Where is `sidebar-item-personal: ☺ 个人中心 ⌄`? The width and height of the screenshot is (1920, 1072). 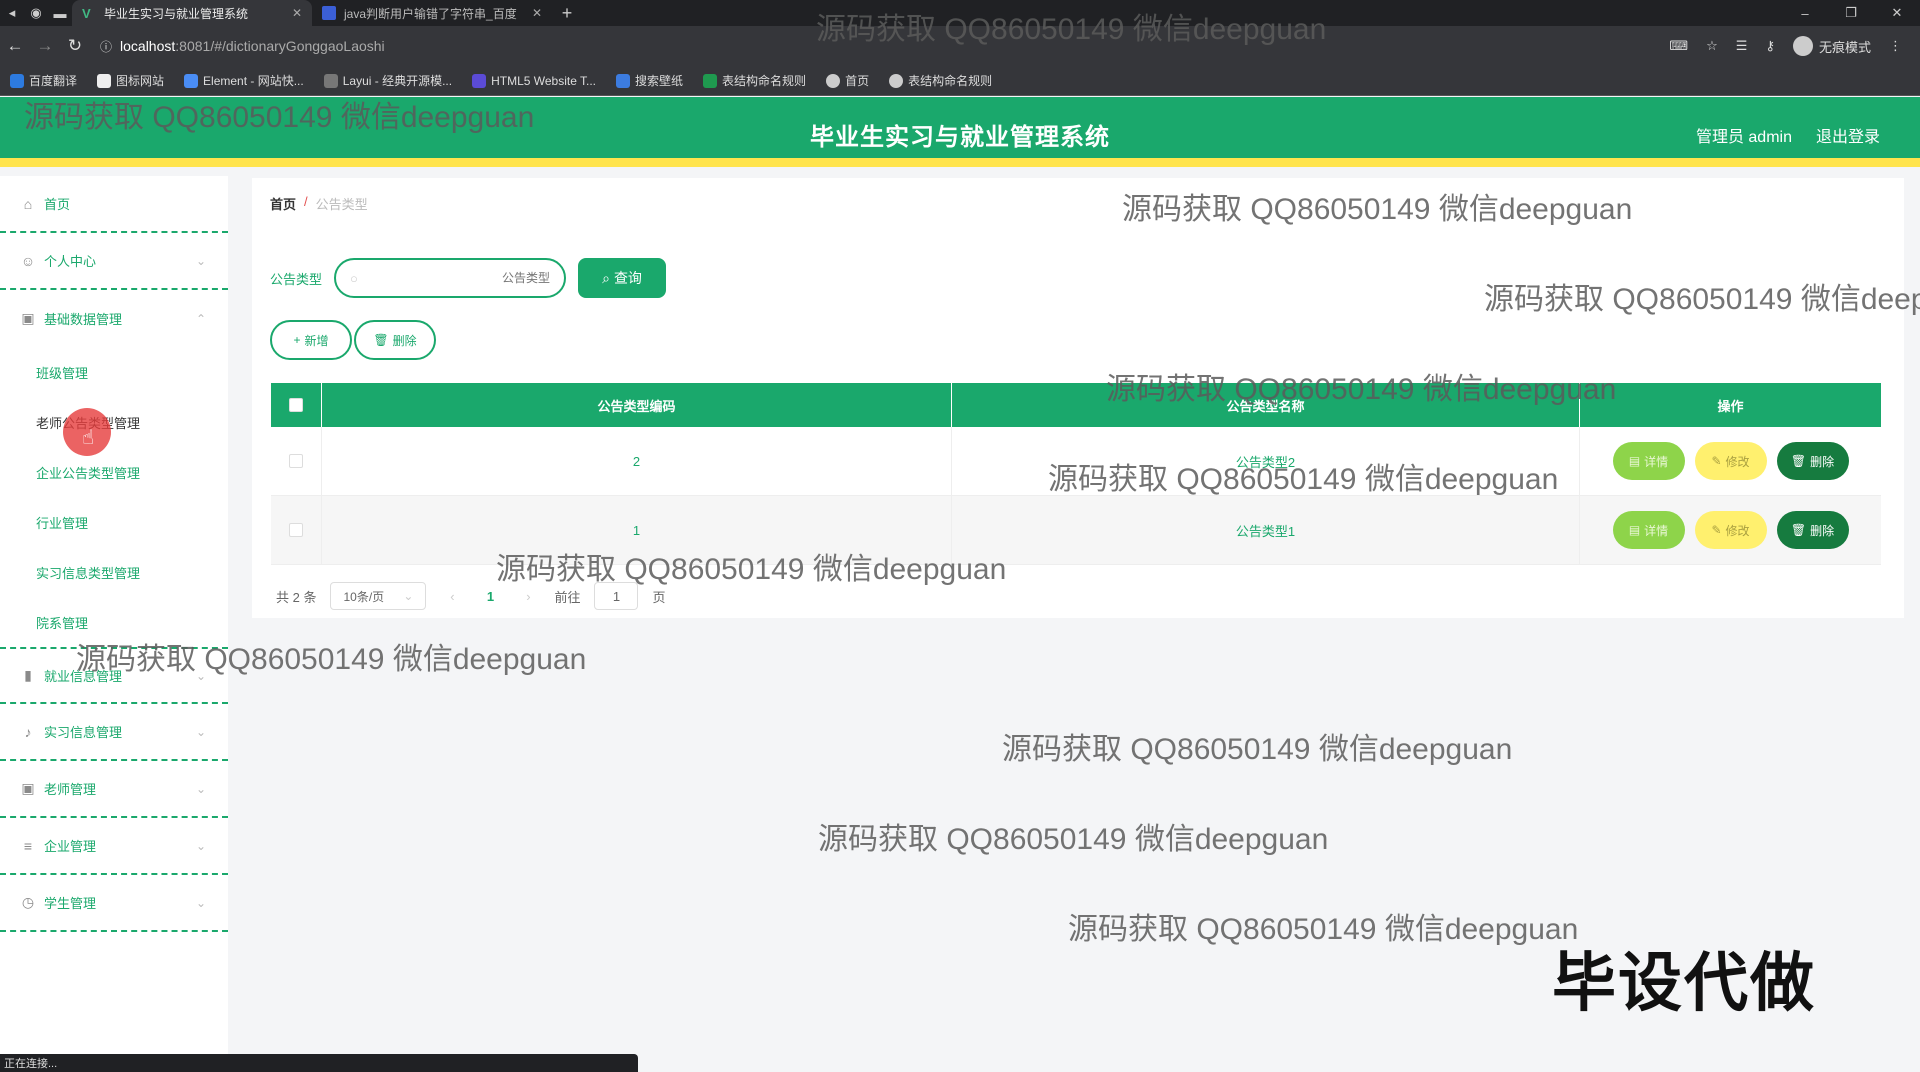 sidebar-item-personal: ☺ 个人中心 ⌄ is located at coordinates (114, 261).